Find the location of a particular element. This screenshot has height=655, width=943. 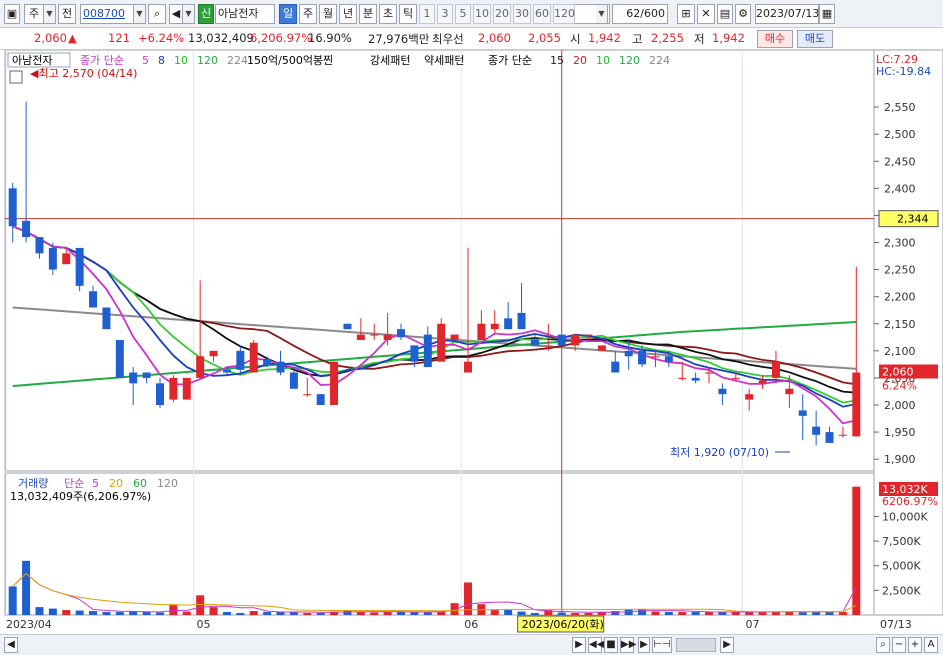

save-icon: ▤ is located at coordinates (725, 14).